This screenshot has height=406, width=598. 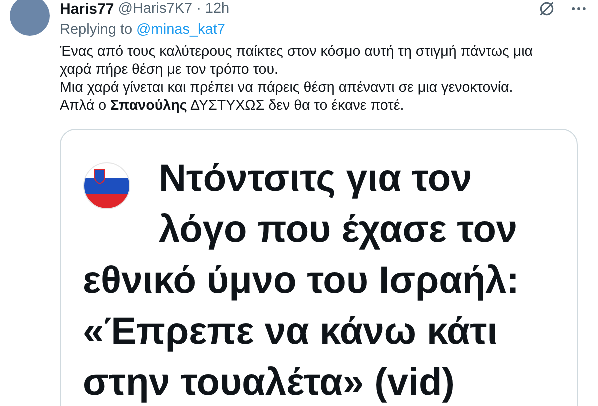 I want to click on card-headline-line: «Έπρεπε να κάνω κάτι, so click(x=290, y=332).